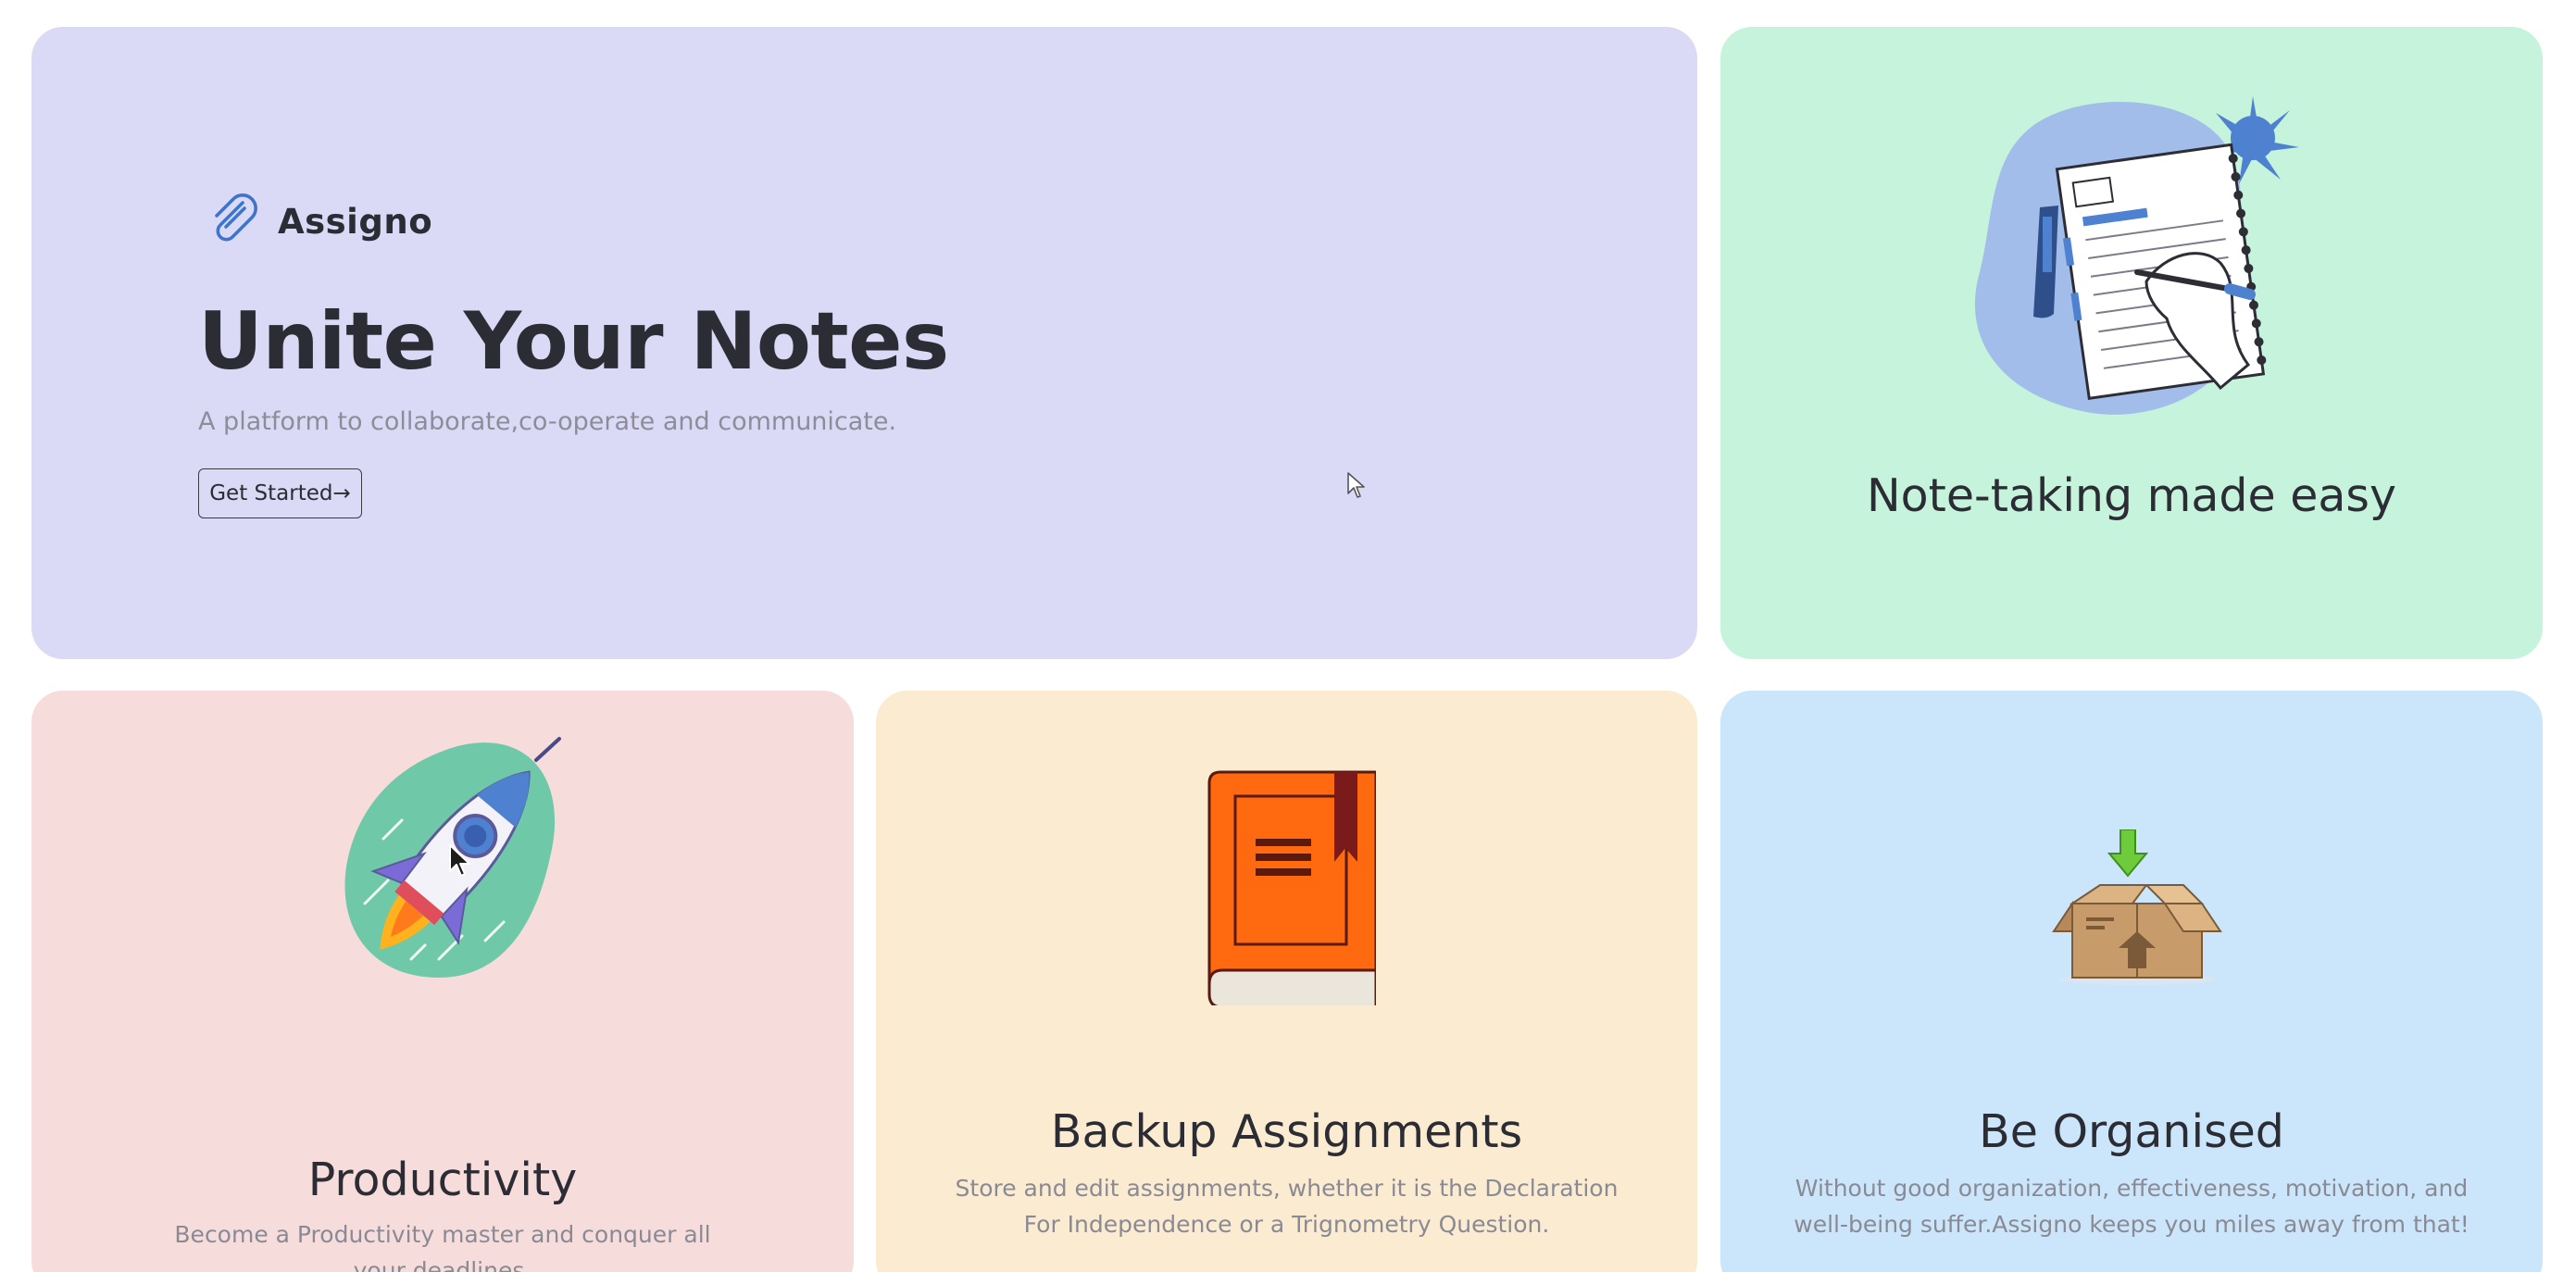  I want to click on box-download-illustration, so click(2137, 907).